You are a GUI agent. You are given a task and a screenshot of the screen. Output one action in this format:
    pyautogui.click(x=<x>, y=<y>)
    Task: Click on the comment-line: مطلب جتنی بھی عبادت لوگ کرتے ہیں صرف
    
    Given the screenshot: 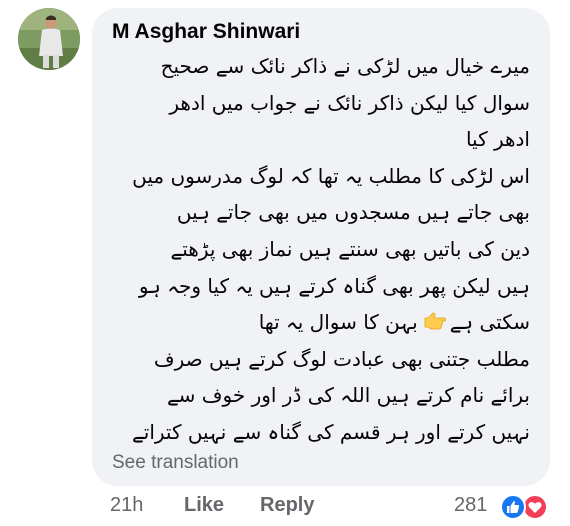 What is the action you would take?
    pyautogui.click(x=341, y=358)
    